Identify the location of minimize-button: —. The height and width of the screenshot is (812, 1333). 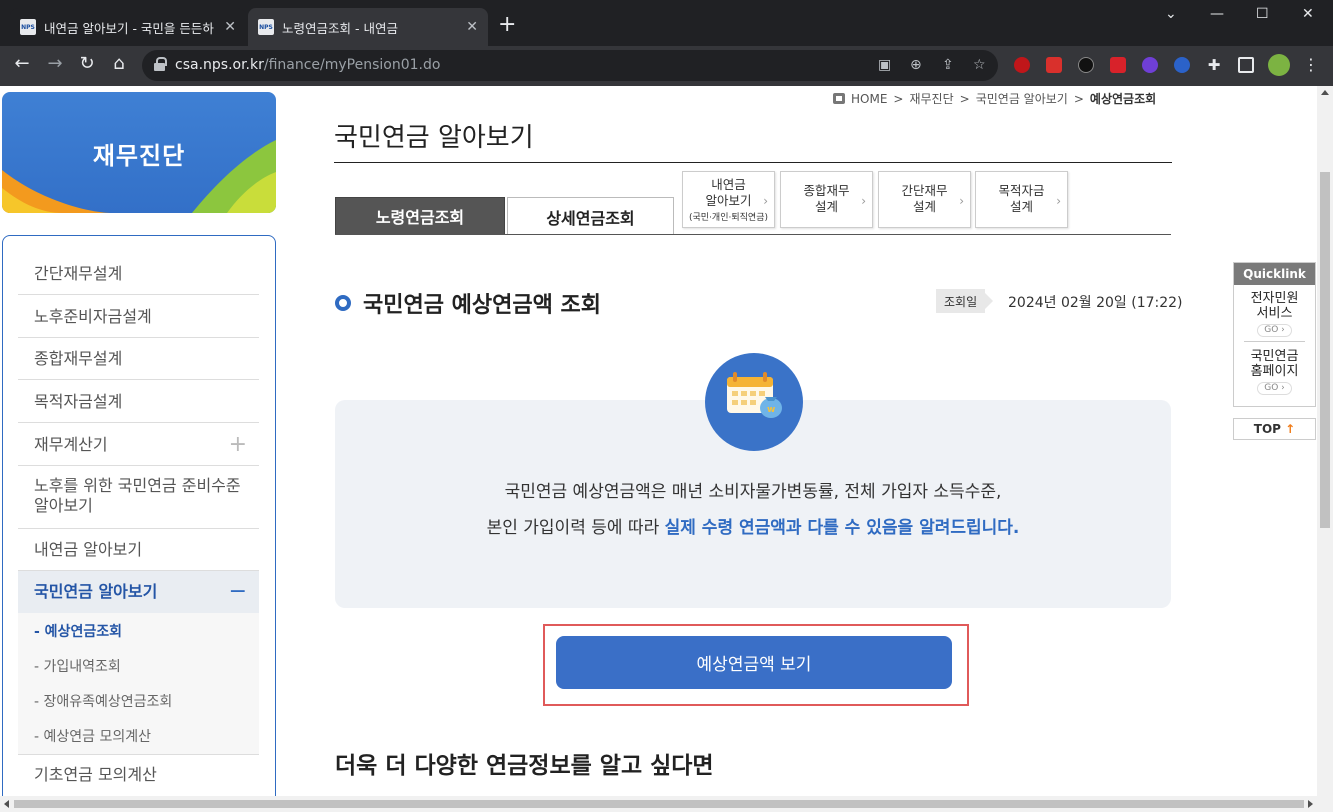
(1217, 14).